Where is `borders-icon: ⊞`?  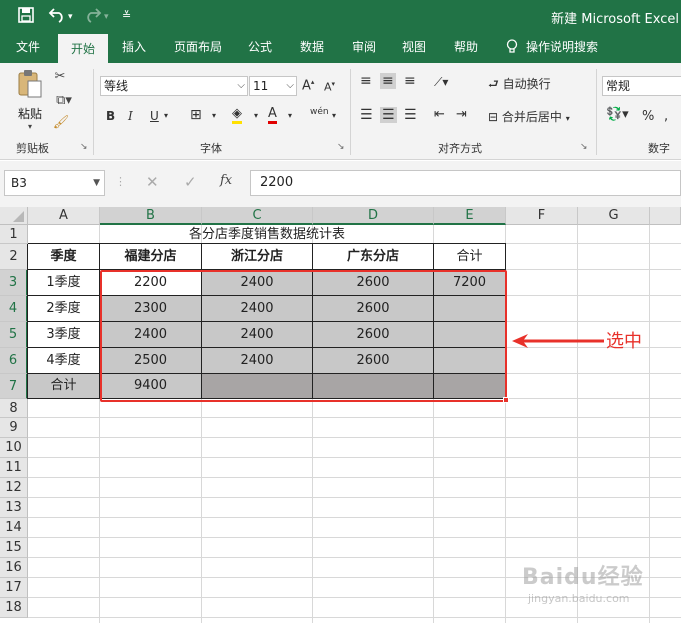 borders-icon: ⊞ is located at coordinates (196, 115).